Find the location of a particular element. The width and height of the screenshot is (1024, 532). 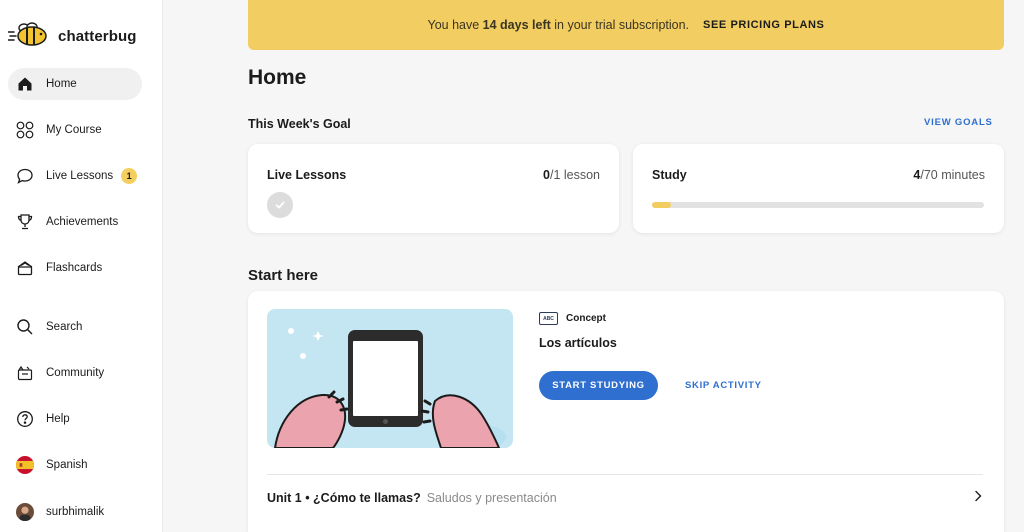

week-goal-heading: This Week's Goal is located at coordinates (299, 124).